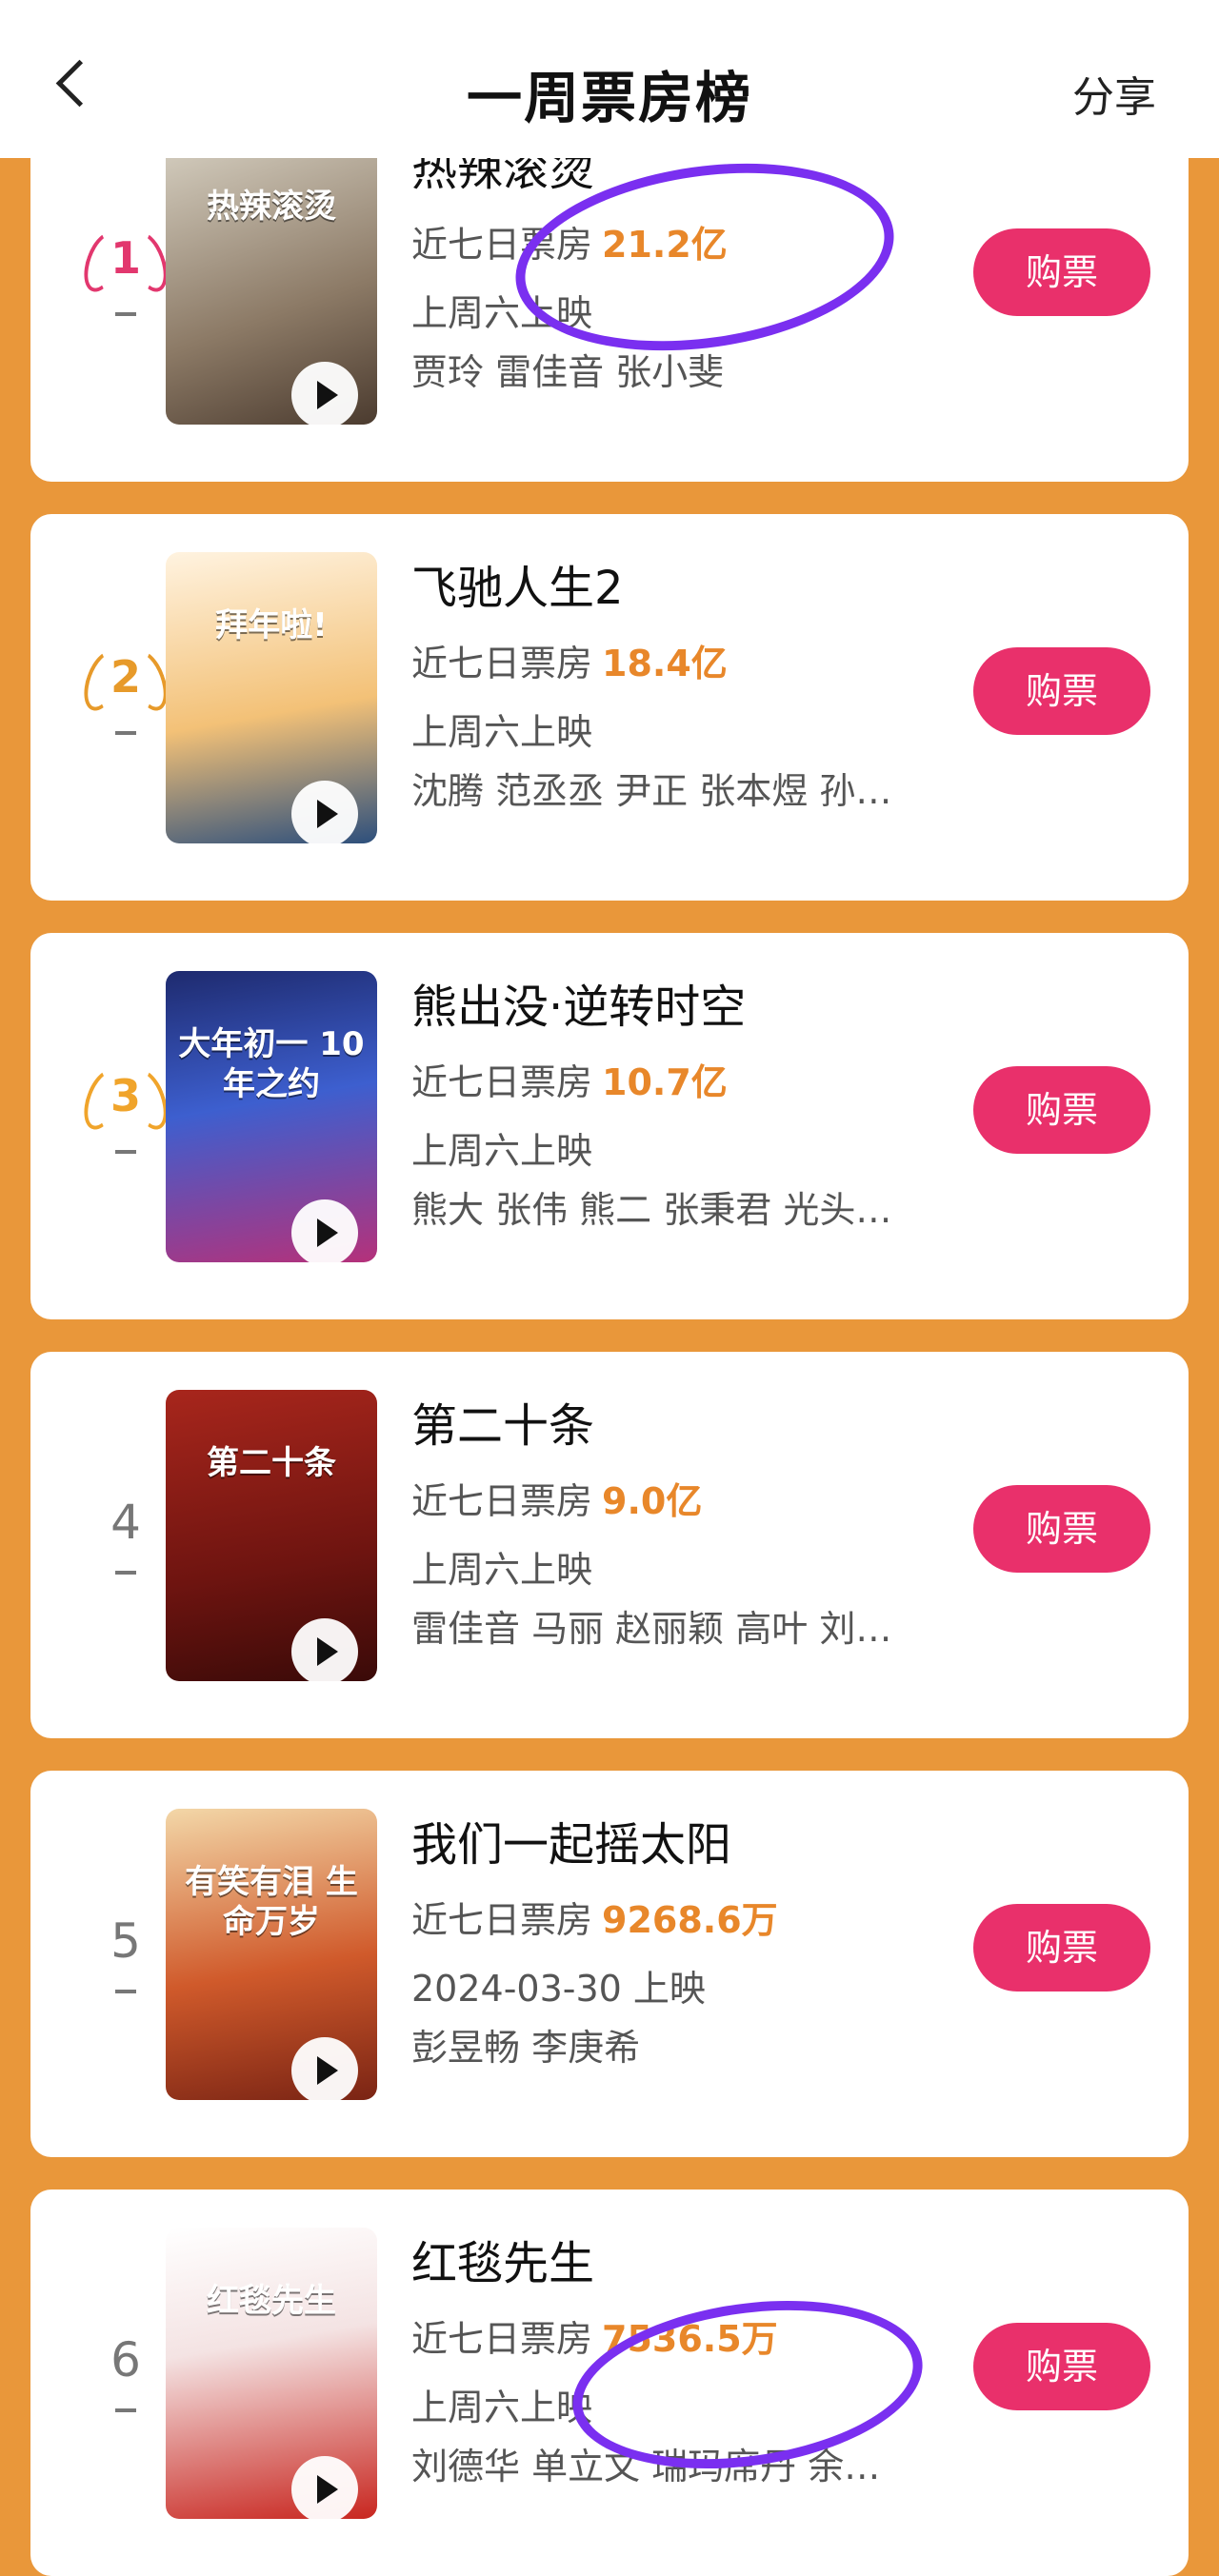 The height and width of the screenshot is (2576, 1219). Describe the element at coordinates (690, 1920) in the screenshot. I see `boxoffice-value: 9268.6万` at that location.